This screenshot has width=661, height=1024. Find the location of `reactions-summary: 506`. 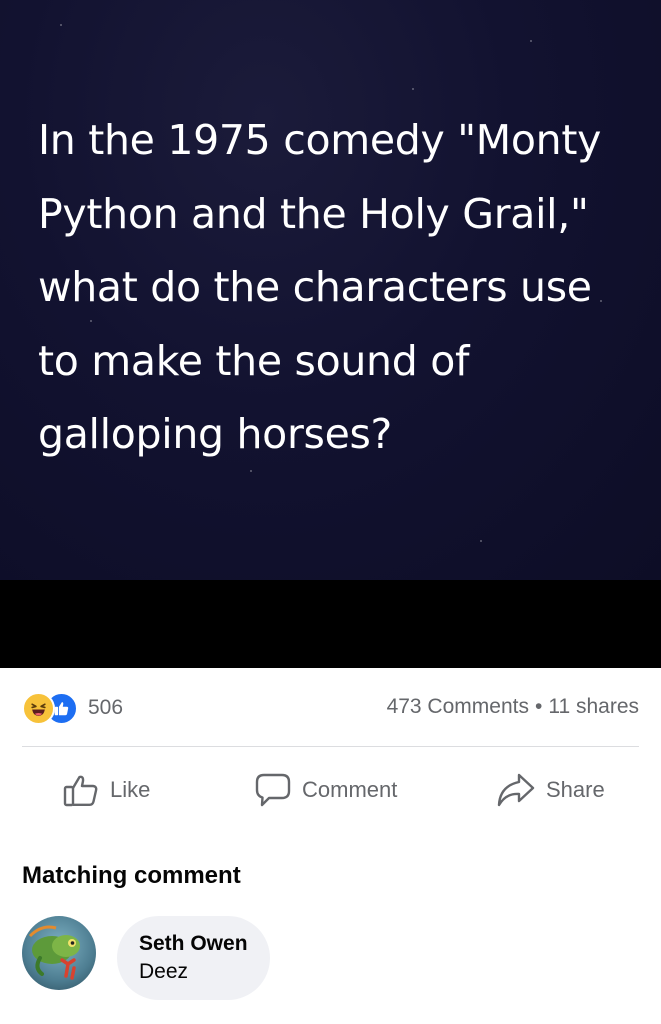

reactions-summary: 506 is located at coordinates (73, 708).